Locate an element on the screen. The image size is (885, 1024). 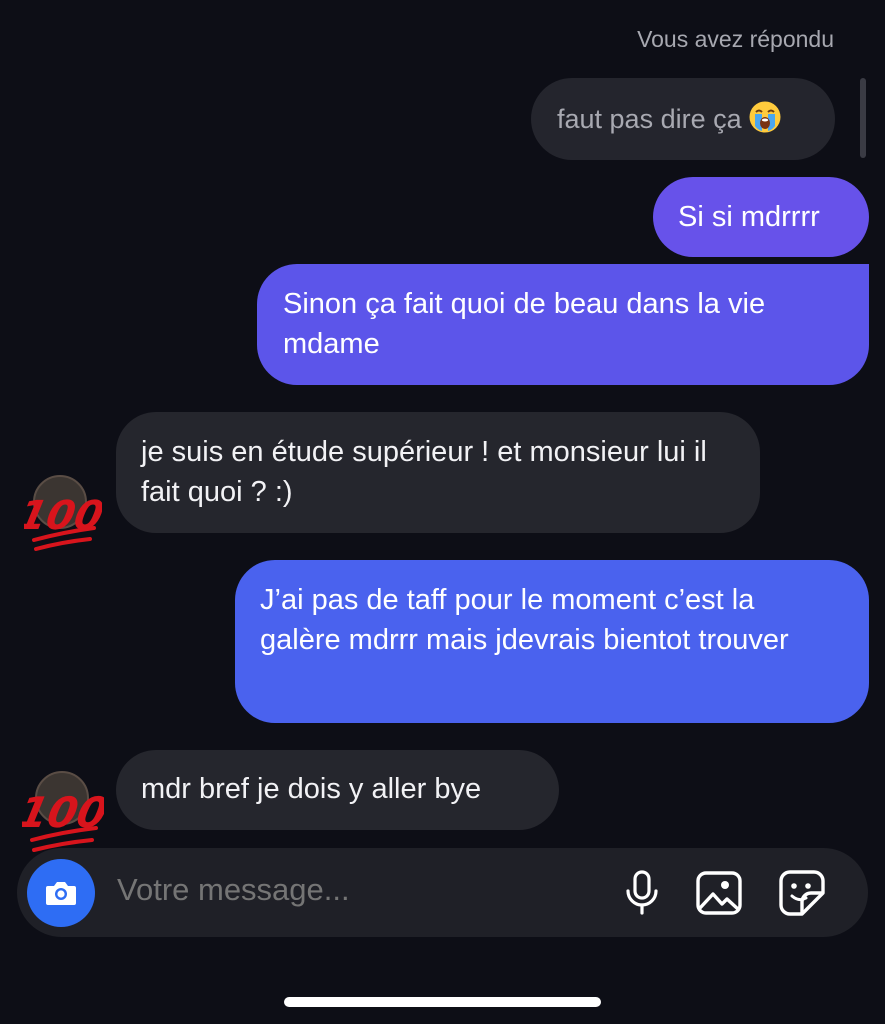
quoted-reply-text: faut pas dire ça is located at coordinates (649, 119).